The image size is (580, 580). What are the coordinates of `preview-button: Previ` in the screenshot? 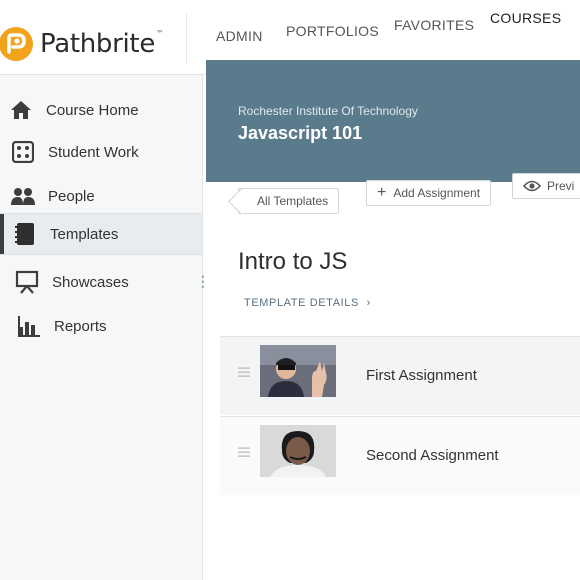 It's located at (546, 186).